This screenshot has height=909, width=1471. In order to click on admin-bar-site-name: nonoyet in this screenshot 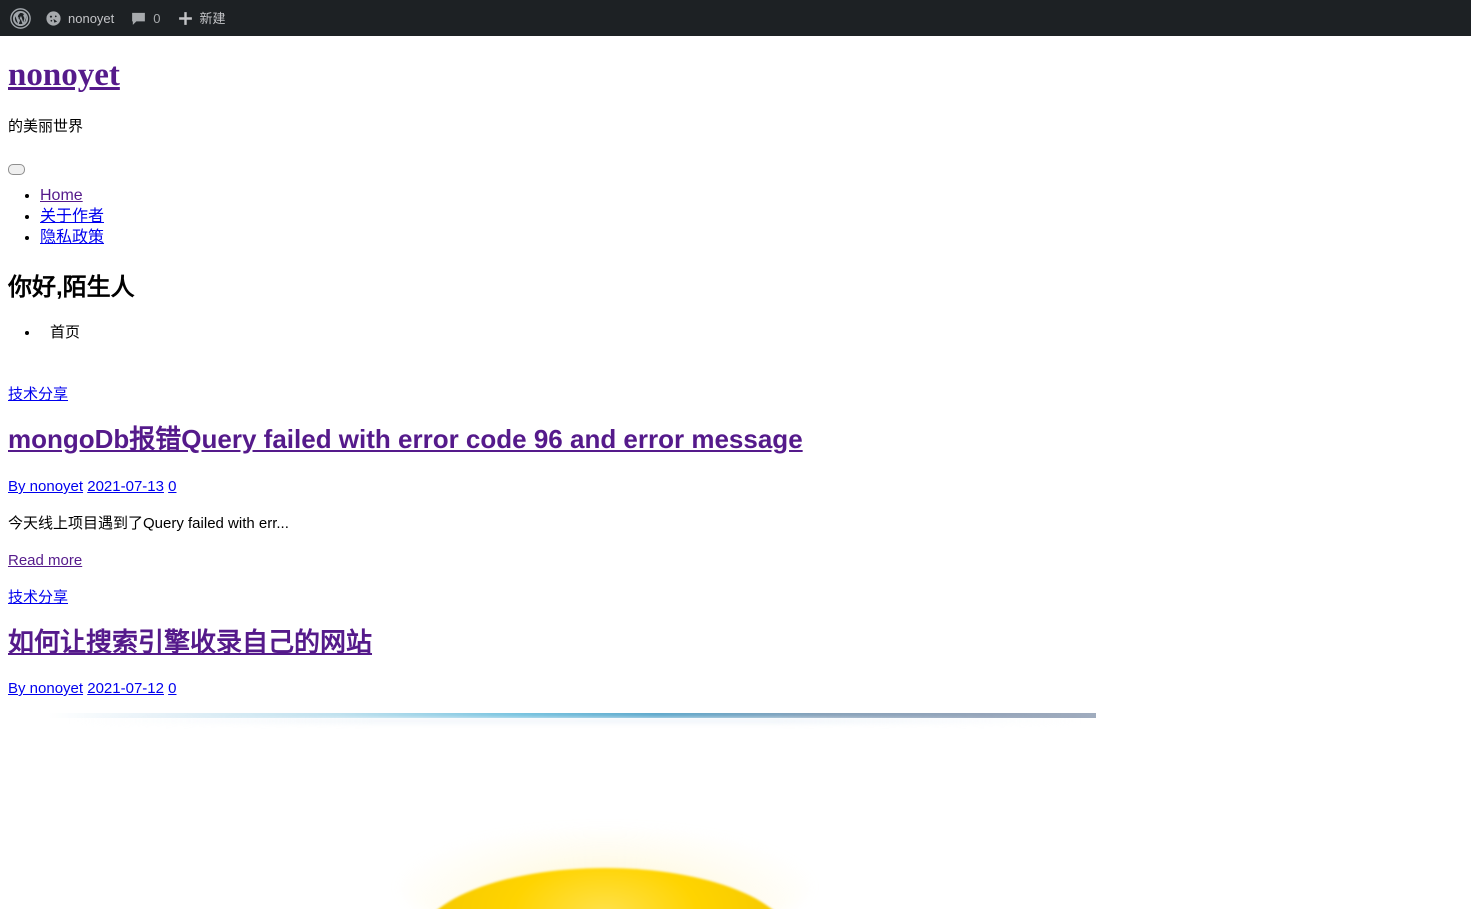, I will do `click(79, 18)`.